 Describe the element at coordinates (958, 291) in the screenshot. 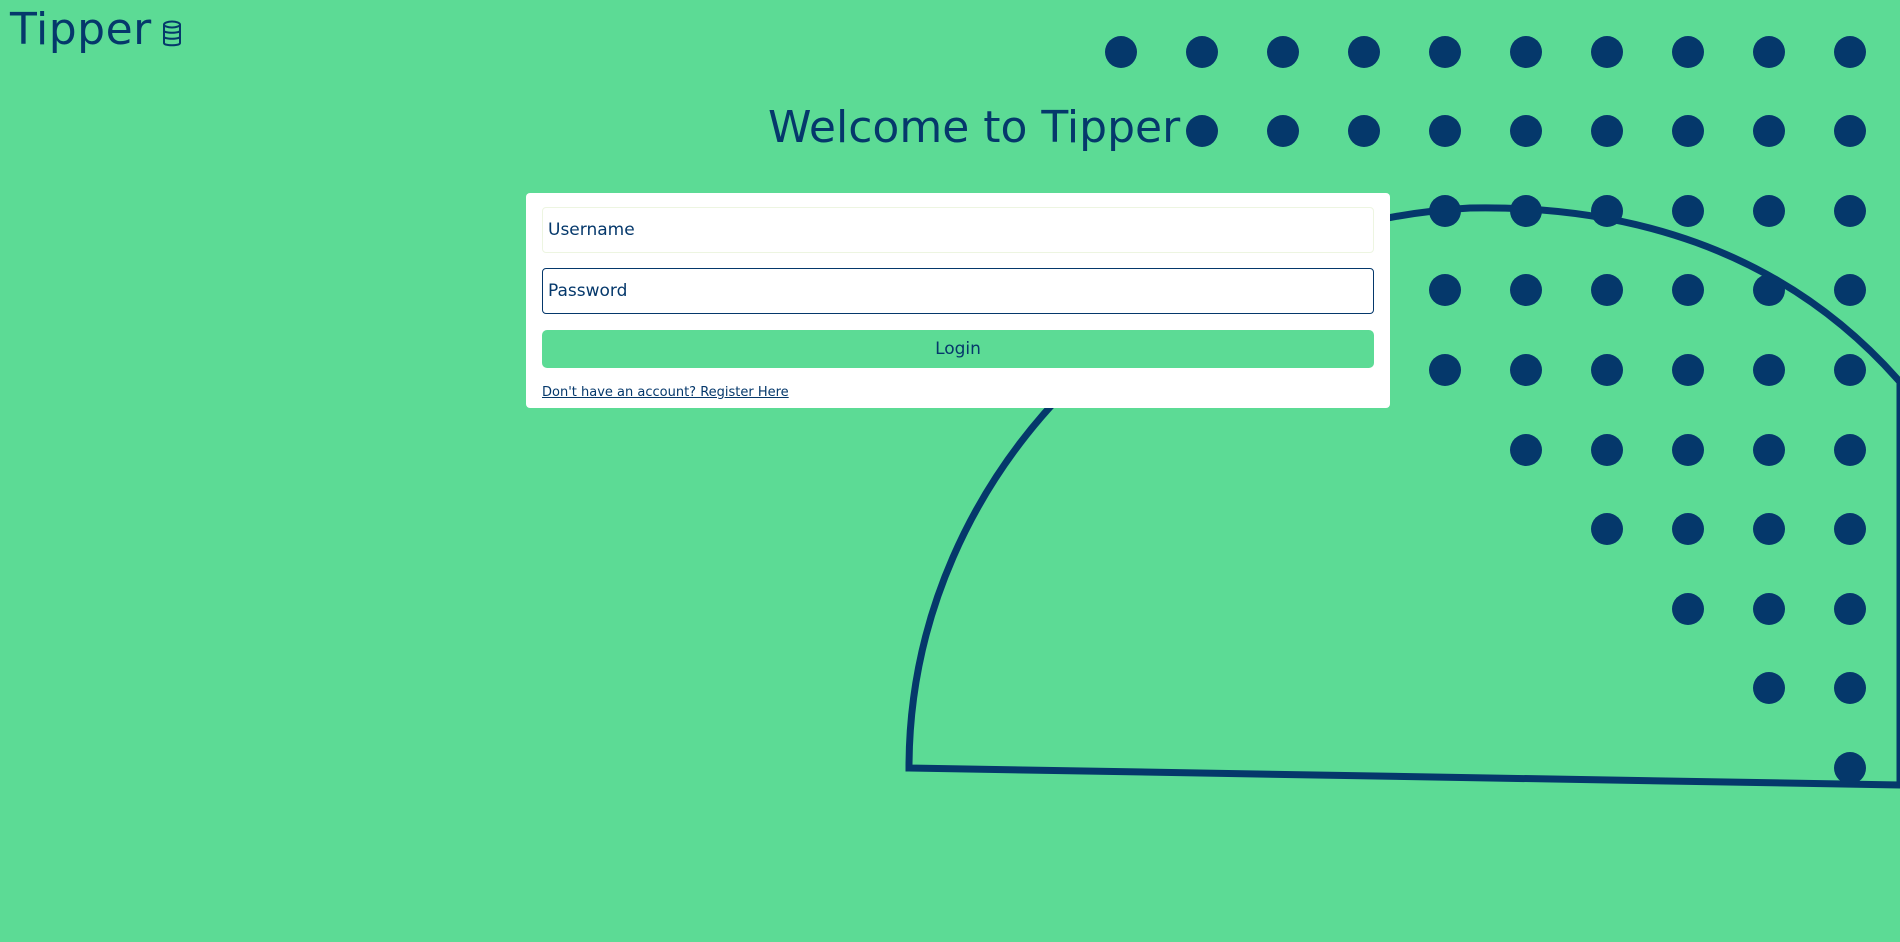

I see `password-input` at that location.